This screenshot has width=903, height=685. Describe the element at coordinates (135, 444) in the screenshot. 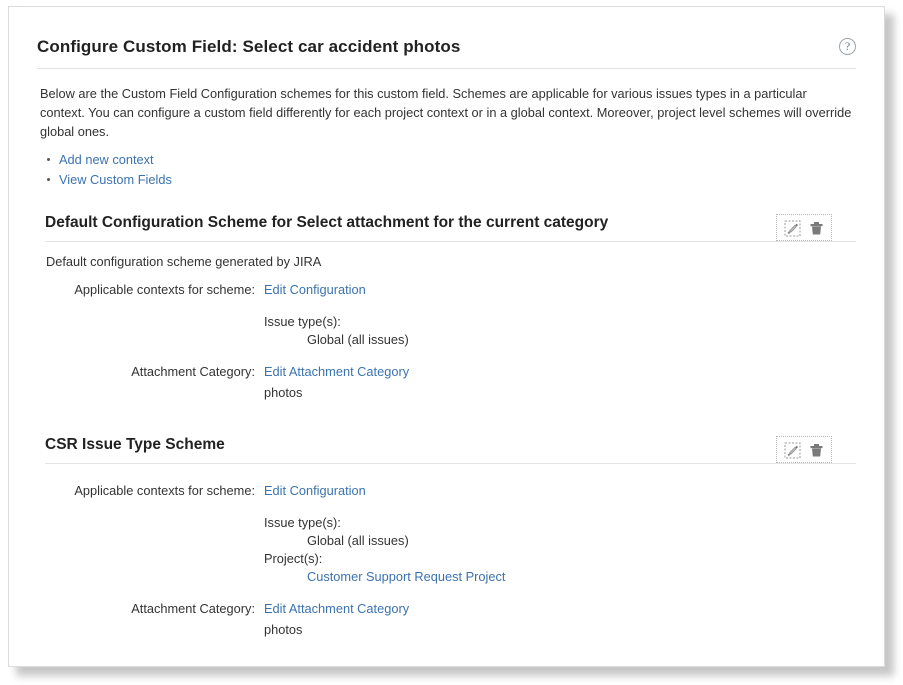

I see `scheme-heading: CSR Issue Type Scheme` at that location.